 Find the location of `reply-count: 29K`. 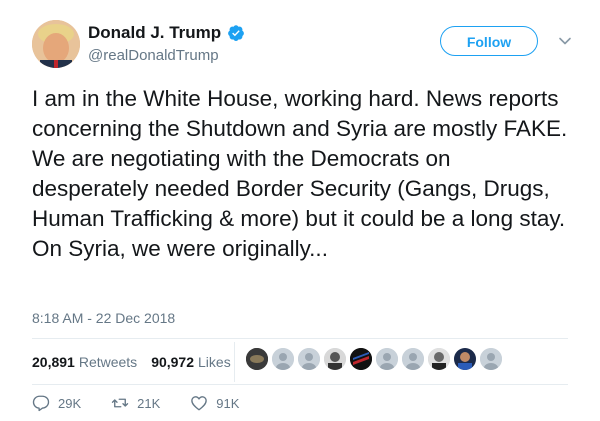

reply-count: 29K is located at coordinates (70, 403).